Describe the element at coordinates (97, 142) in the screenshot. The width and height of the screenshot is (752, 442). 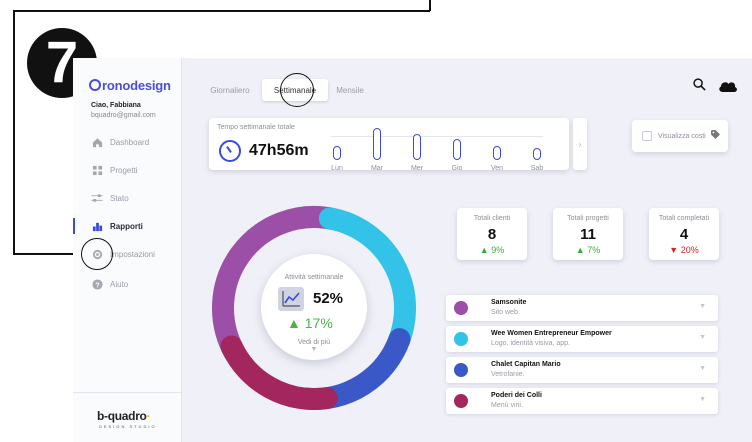
I see `home-icon` at that location.